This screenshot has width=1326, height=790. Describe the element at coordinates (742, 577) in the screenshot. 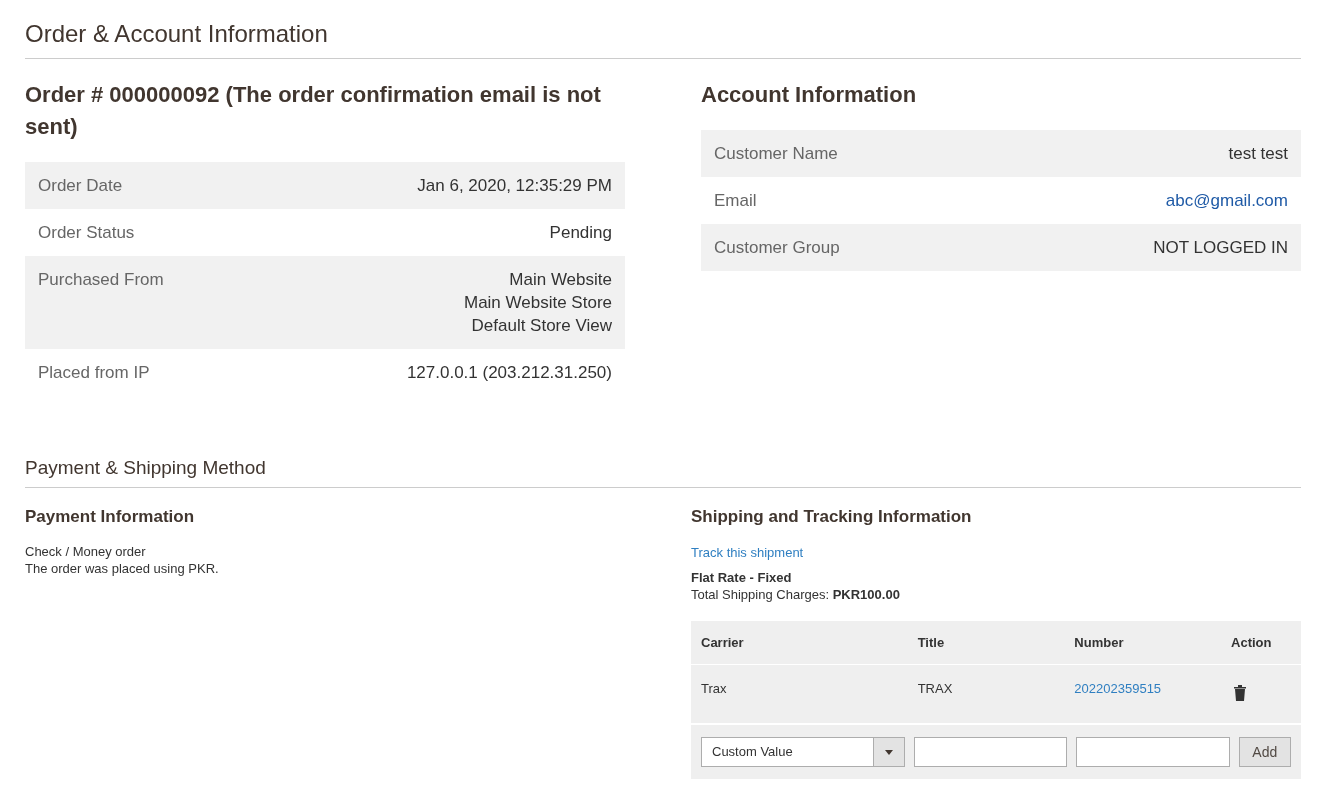

I see `shipping-method: Flat Rate - Fixed` at that location.